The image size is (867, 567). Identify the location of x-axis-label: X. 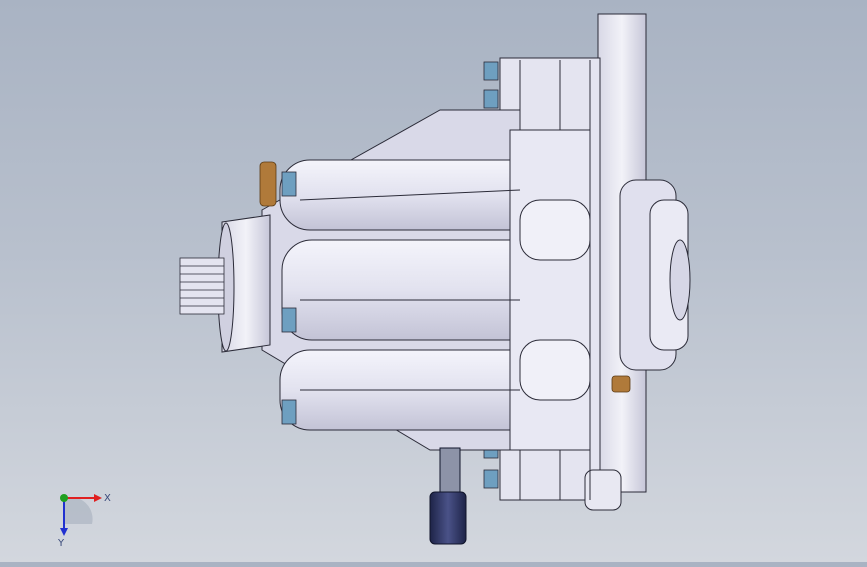
(107, 498).